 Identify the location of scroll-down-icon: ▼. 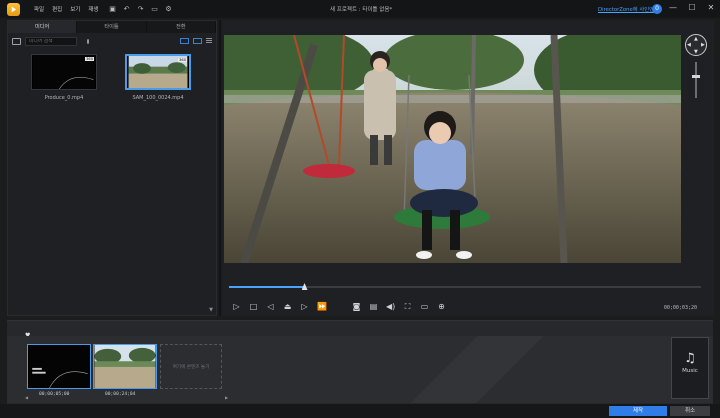
(211, 310).